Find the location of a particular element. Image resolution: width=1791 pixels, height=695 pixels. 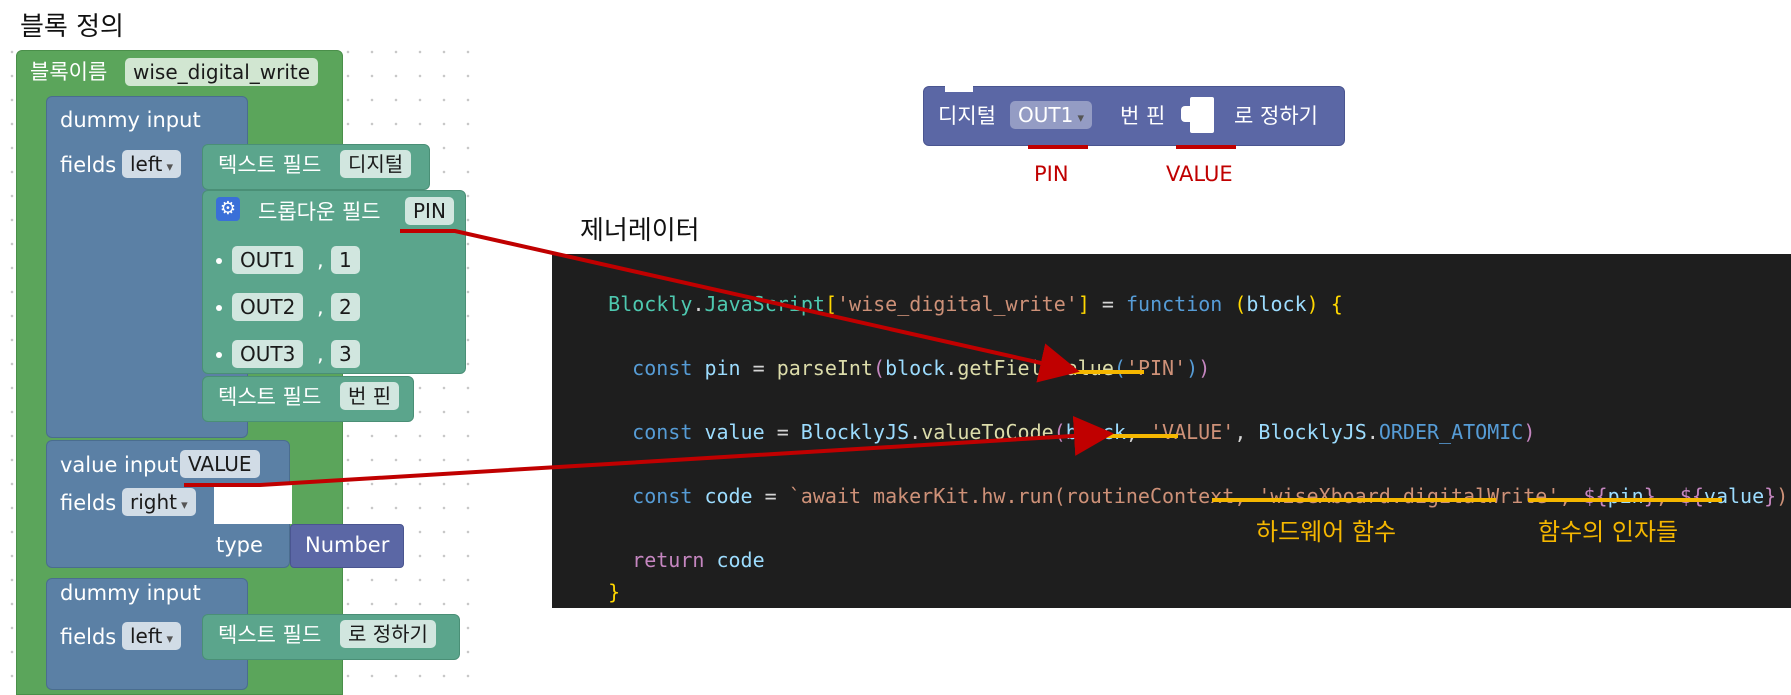

value-arrow is located at coordinates (649, 451).